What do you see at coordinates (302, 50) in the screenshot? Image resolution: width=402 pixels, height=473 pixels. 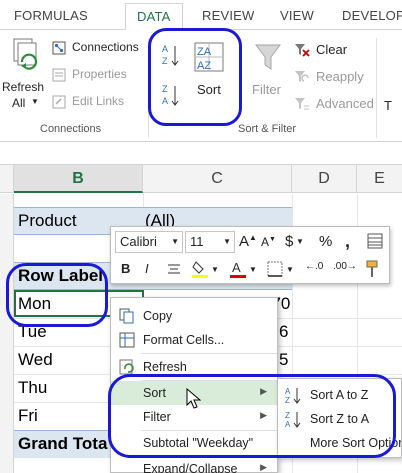 I see `clear-filter-icon` at bounding box center [302, 50].